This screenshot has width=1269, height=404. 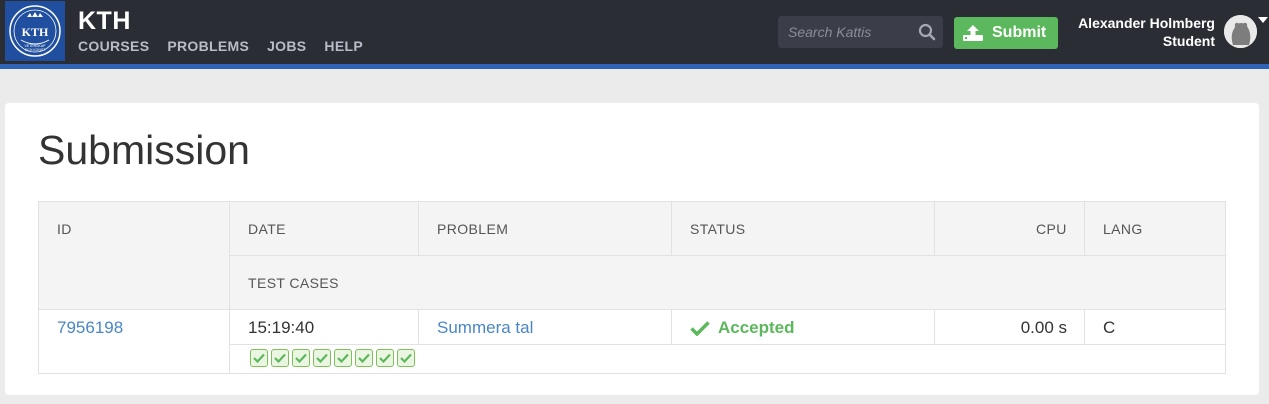 I want to click on avatar, so click(x=1240, y=31).